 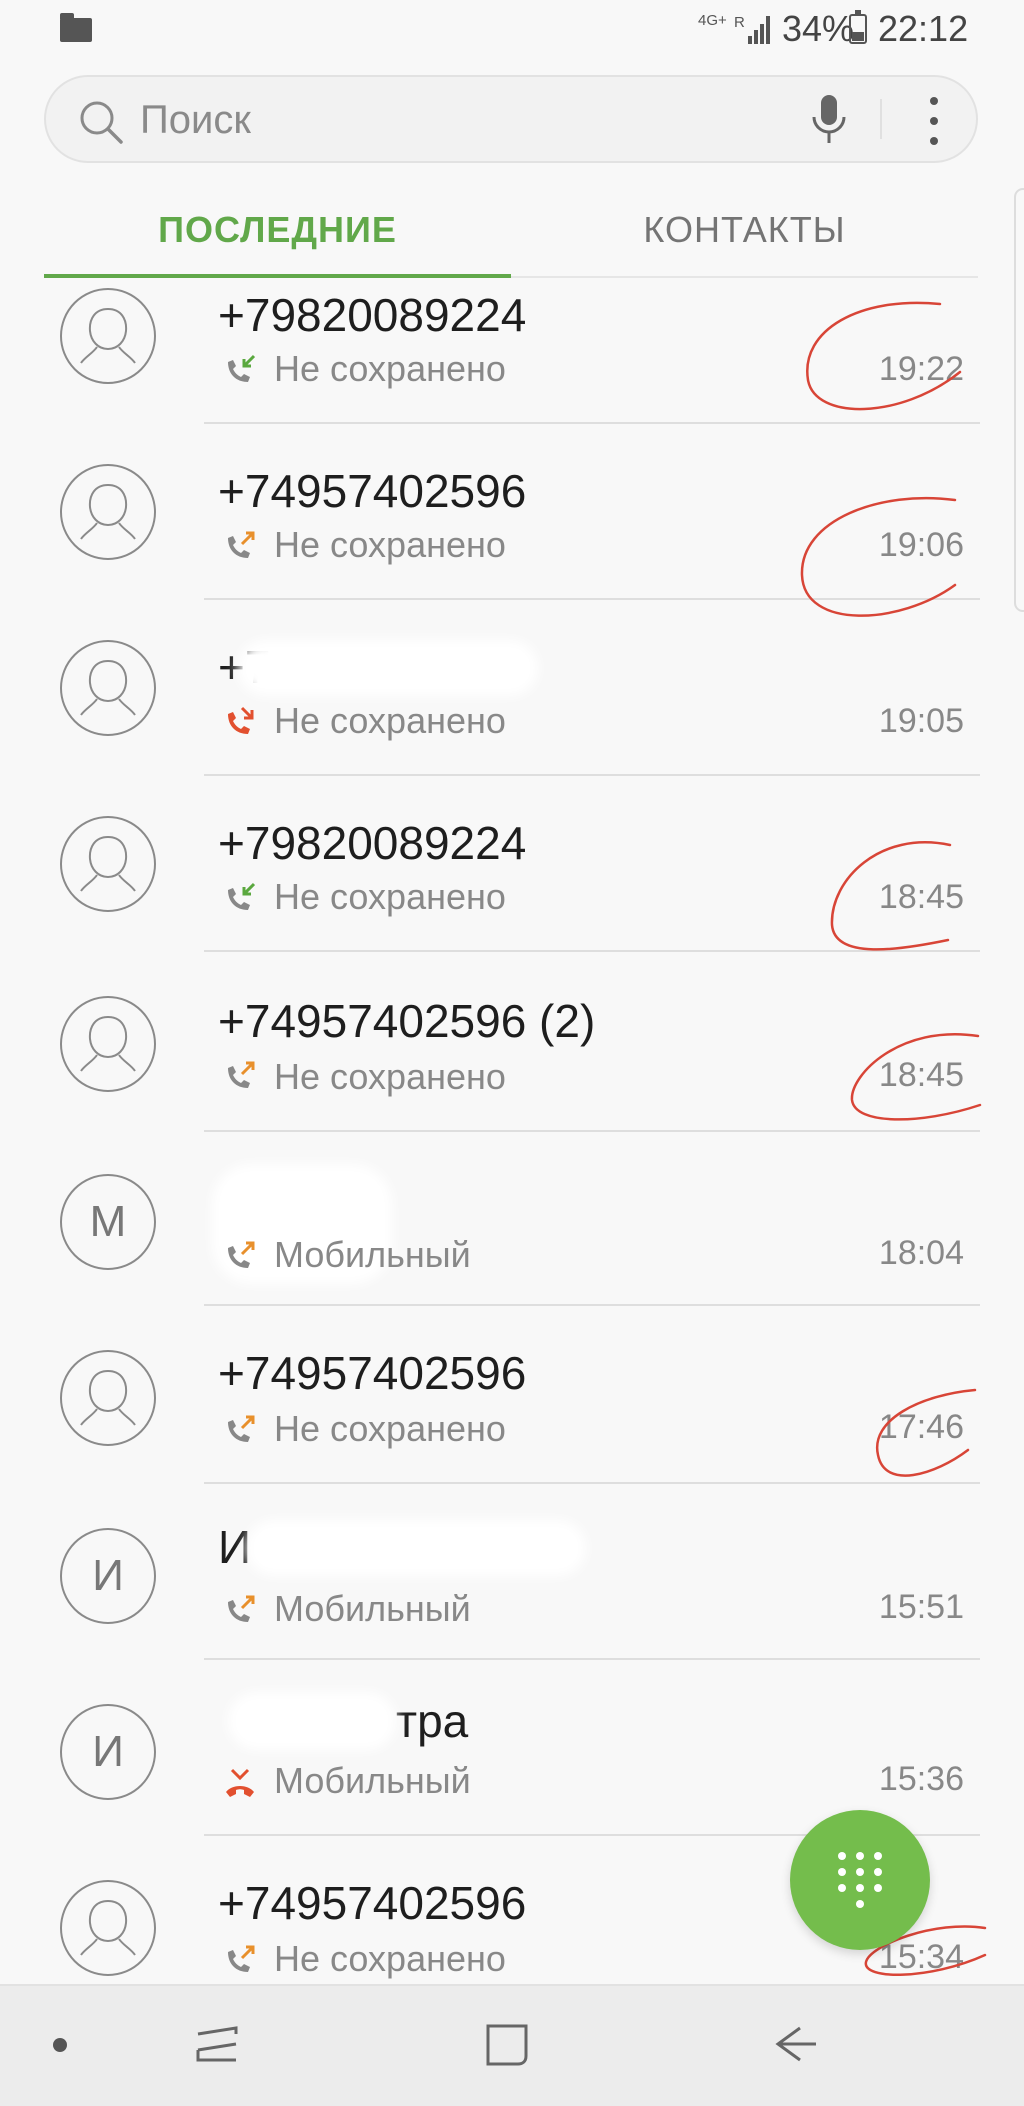 What do you see at coordinates (739, 22) in the screenshot?
I see `roaming-indicator: R` at bounding box center [739, 22].